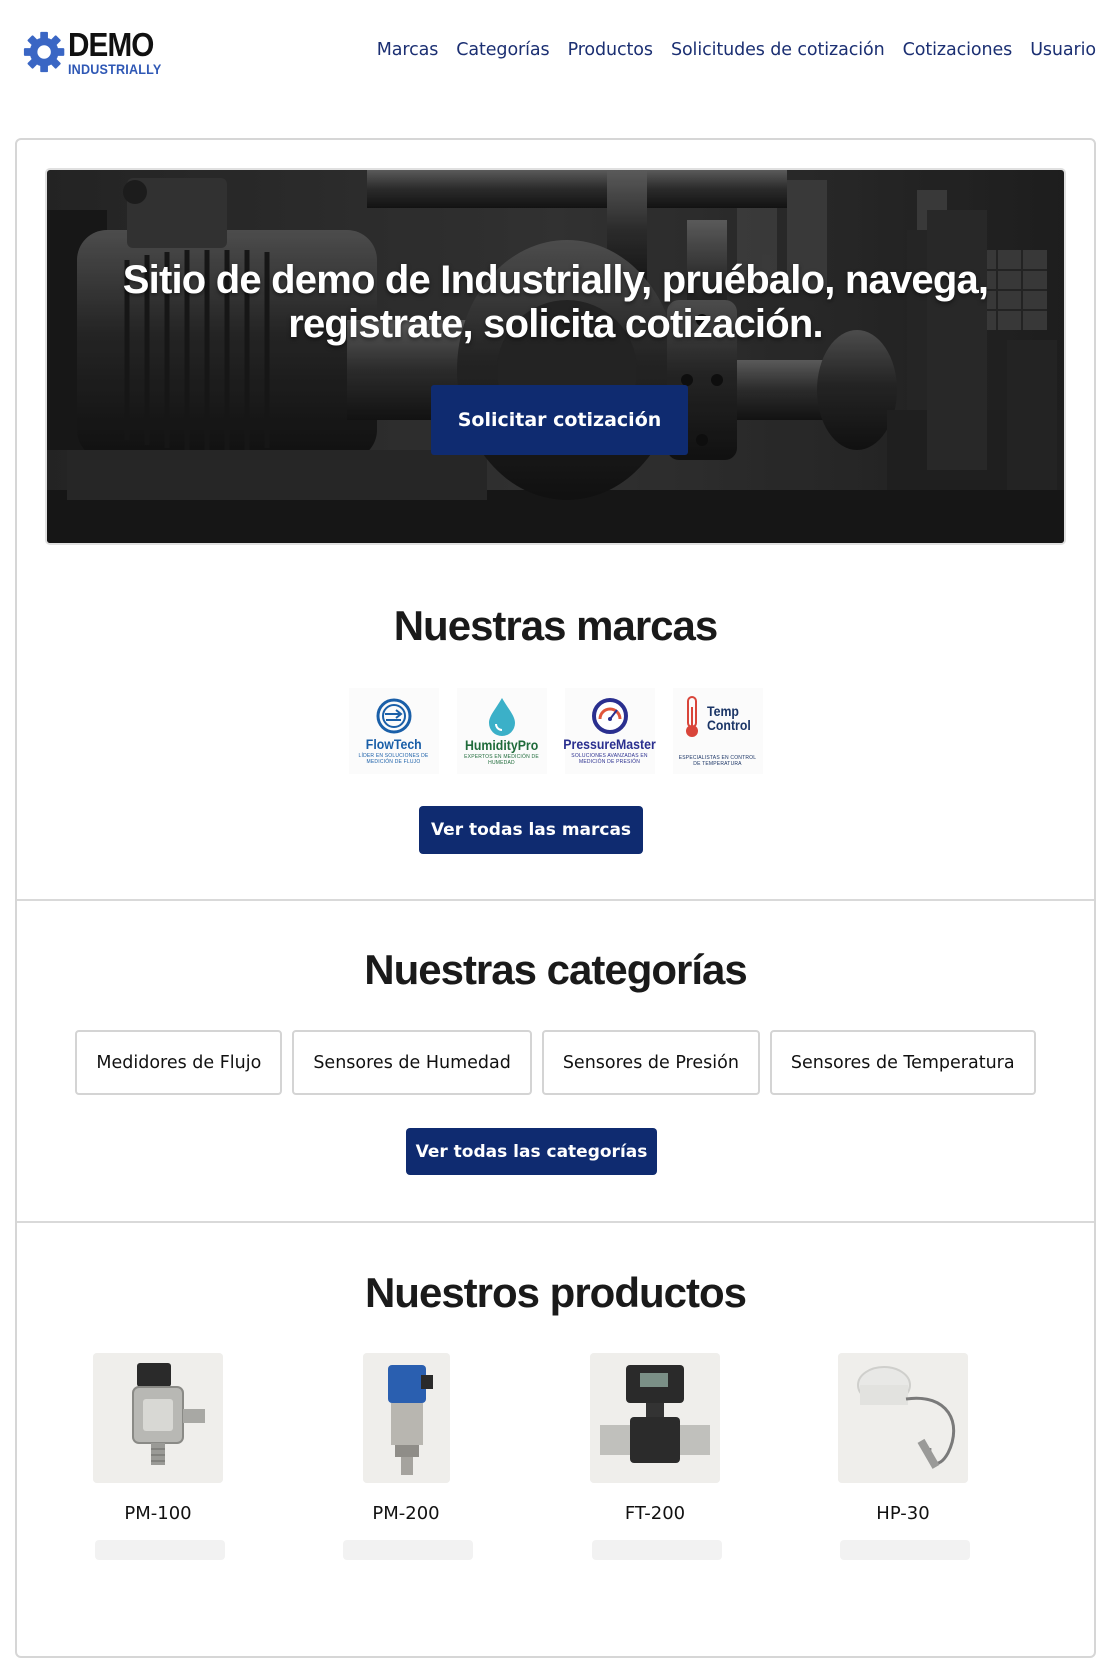 This screenshot has width=1112, height=1658. Describe the element at coordinates (650, 1062) in the screenshot. I see `category-pressure-sensors: Sensores de Presión` at that location.